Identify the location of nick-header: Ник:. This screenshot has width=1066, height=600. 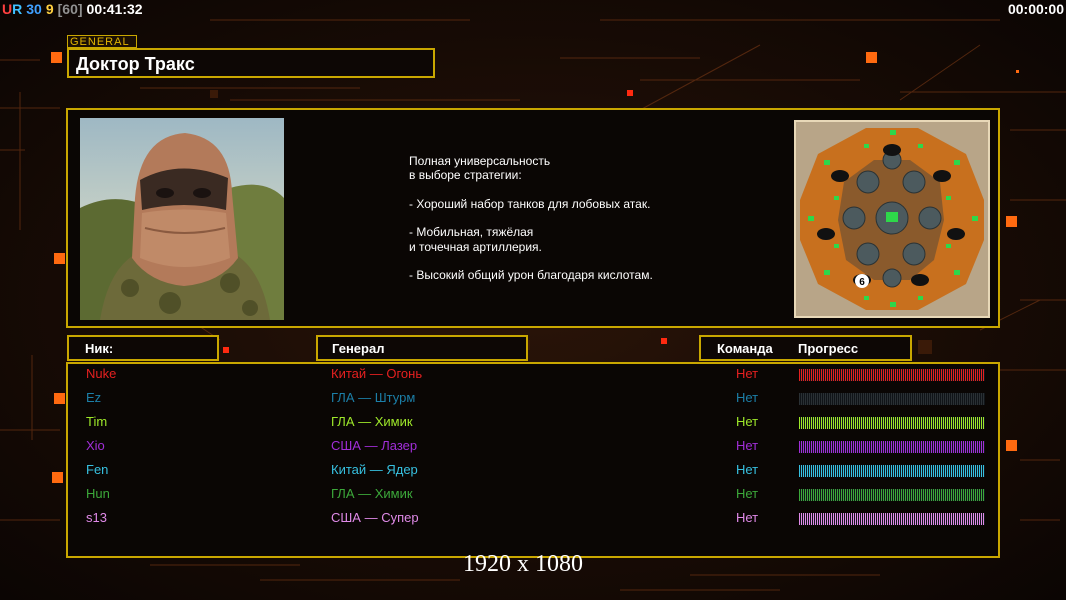
(143, 348).